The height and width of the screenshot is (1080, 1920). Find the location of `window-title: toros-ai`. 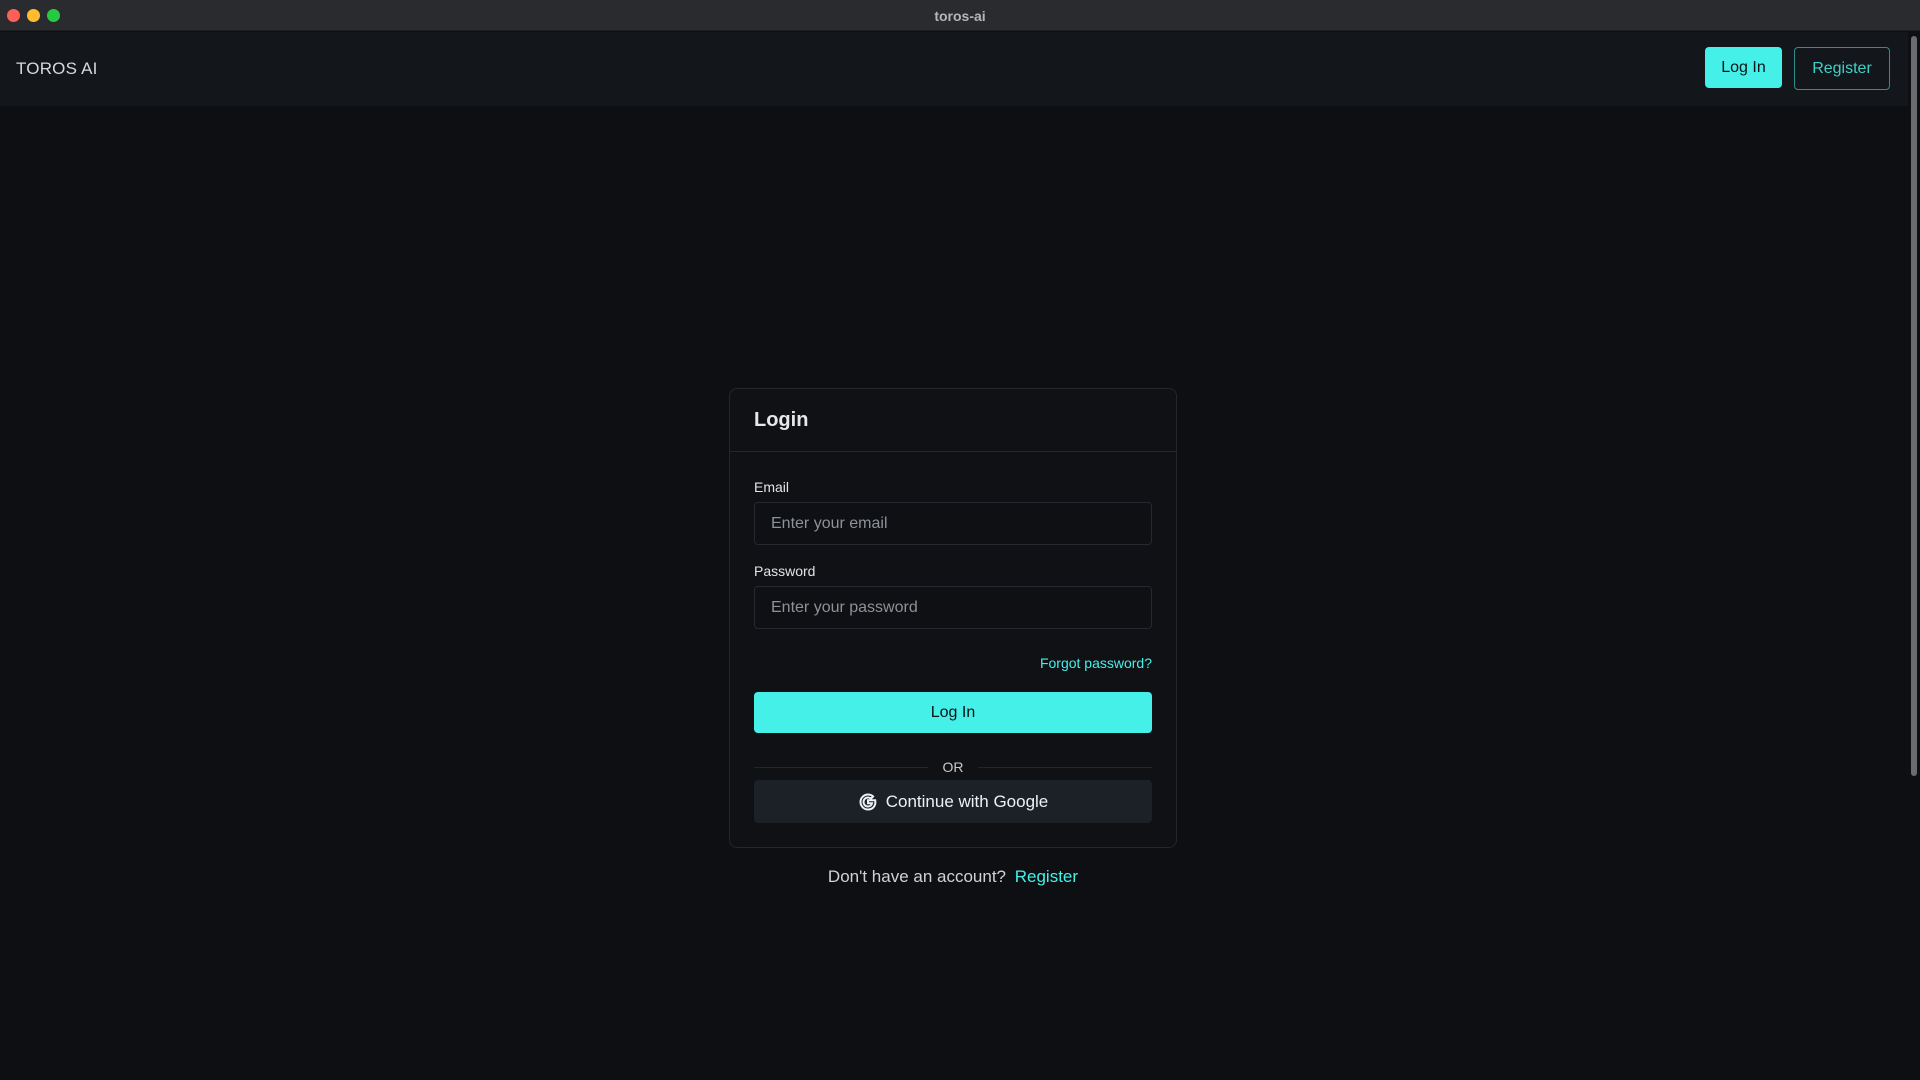

window-title: toros-ai is located at coordinates (960, 16).